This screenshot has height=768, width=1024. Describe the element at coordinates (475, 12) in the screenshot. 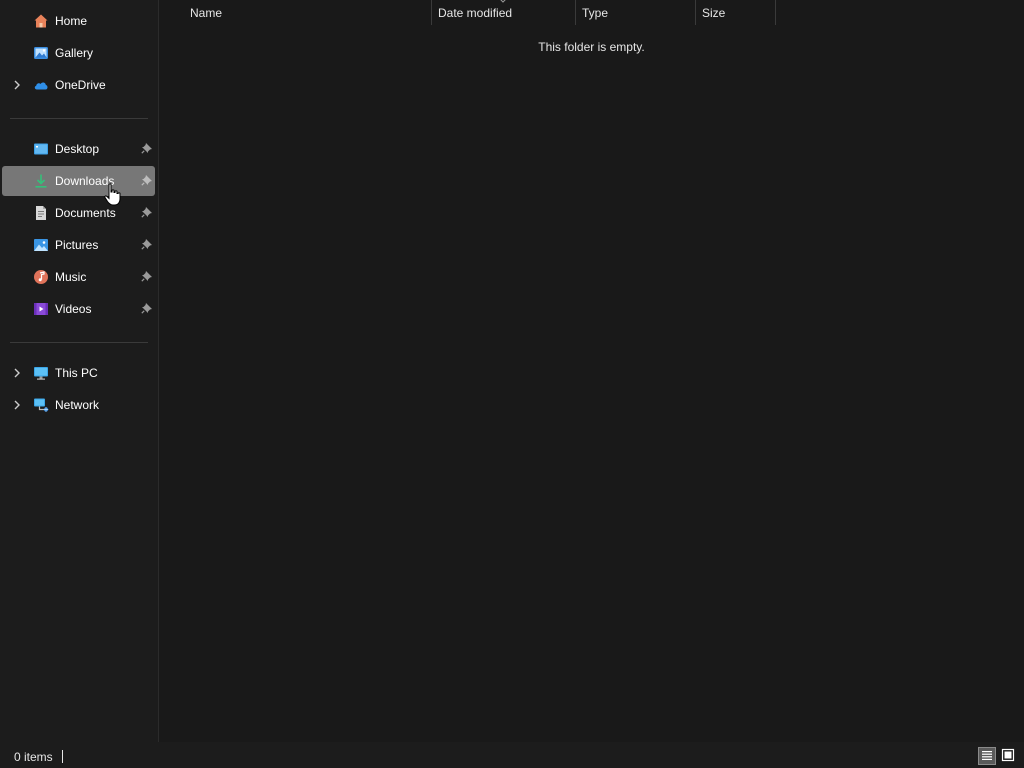

I see `column-header-label: Date modified` at that location.